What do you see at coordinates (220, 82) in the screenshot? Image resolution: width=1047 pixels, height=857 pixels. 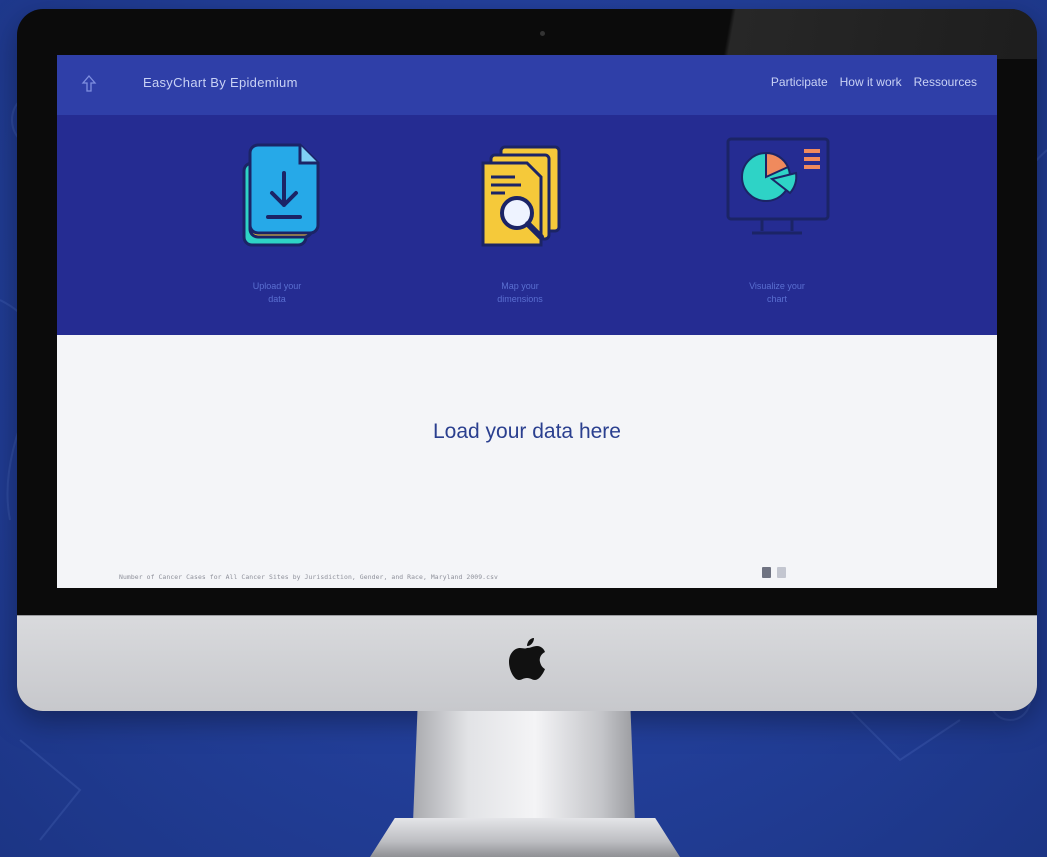 I see `brand-name: EasyChart By Epidemium` at bounding box center [220, 82].